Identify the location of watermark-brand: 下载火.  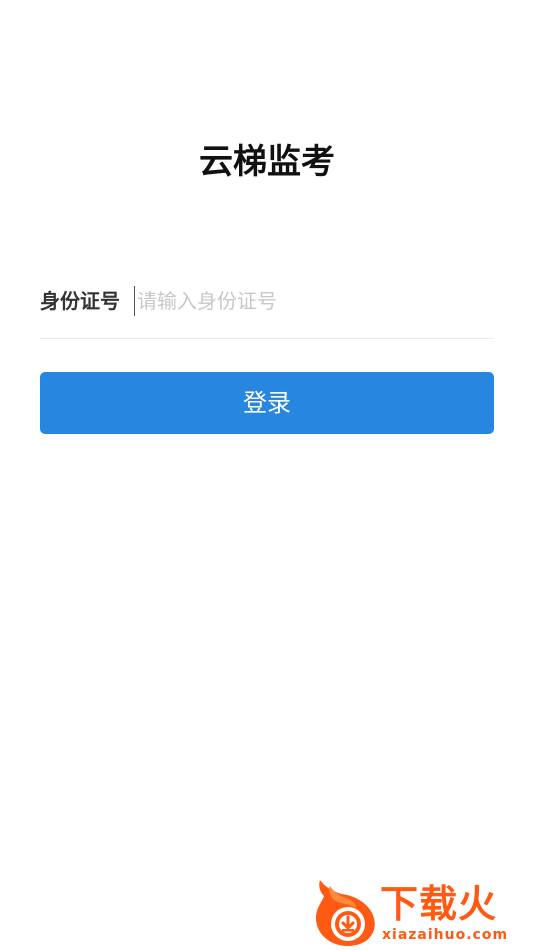
(439, 904).